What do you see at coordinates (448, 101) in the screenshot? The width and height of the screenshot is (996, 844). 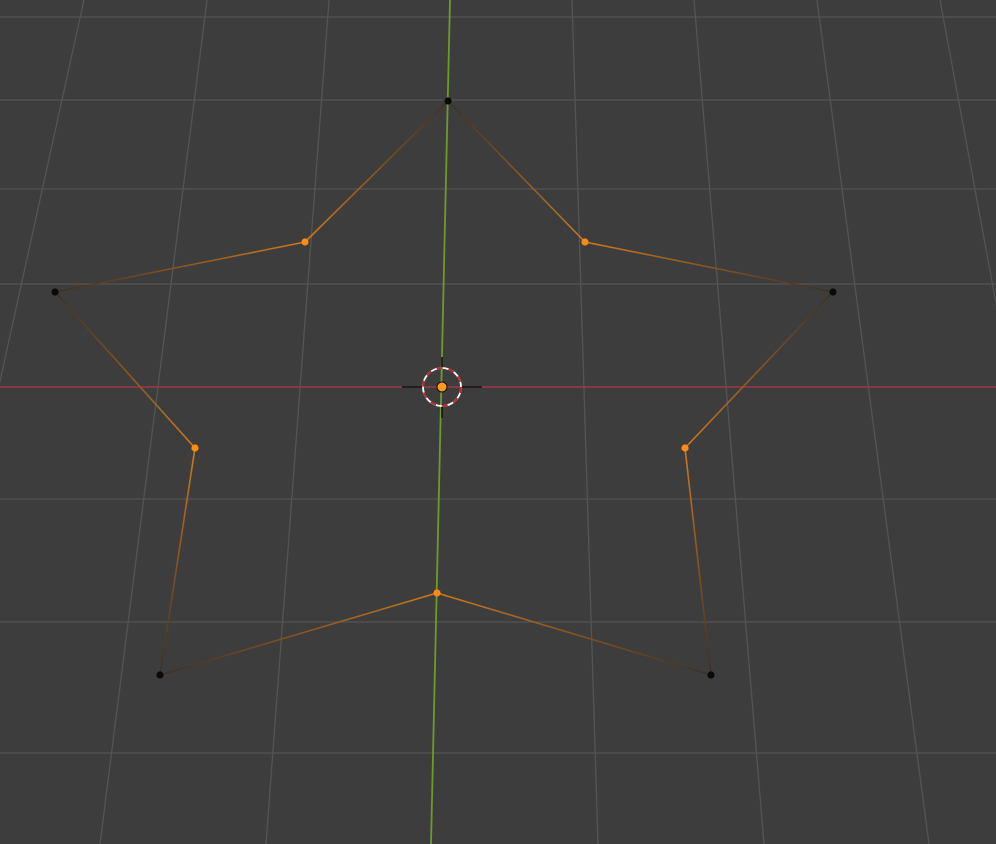 I see `vertex-outer-top` at bounding box center [448, 101].